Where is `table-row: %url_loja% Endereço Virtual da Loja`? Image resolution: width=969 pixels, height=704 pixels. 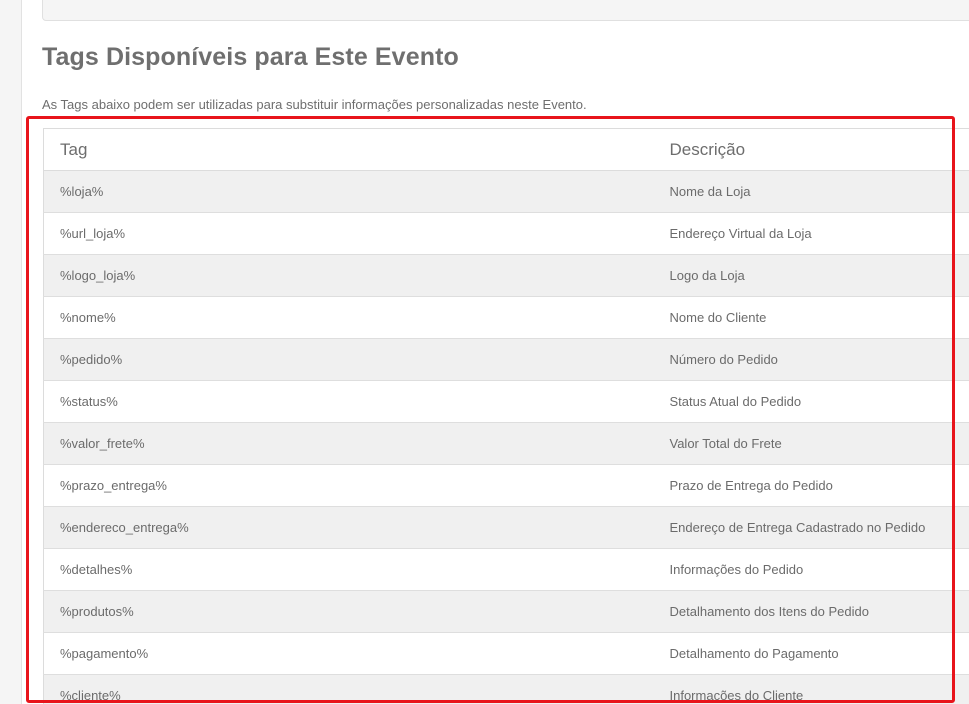 table-row: %url_loja% Endereço Virtual da Loja is located at coordinates (506, 233).